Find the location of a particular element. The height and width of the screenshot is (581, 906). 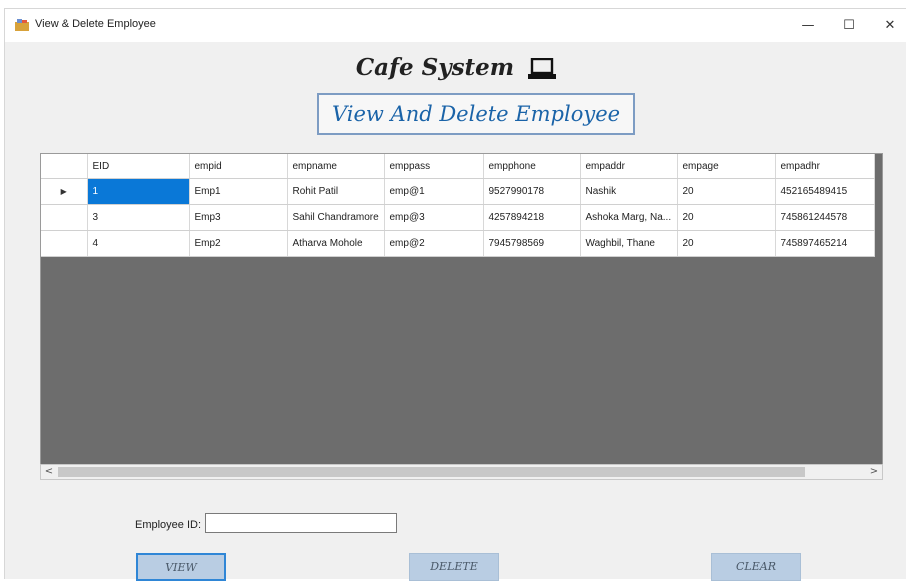

table-cell: 7945798569 is located at coordinates (532, 243).